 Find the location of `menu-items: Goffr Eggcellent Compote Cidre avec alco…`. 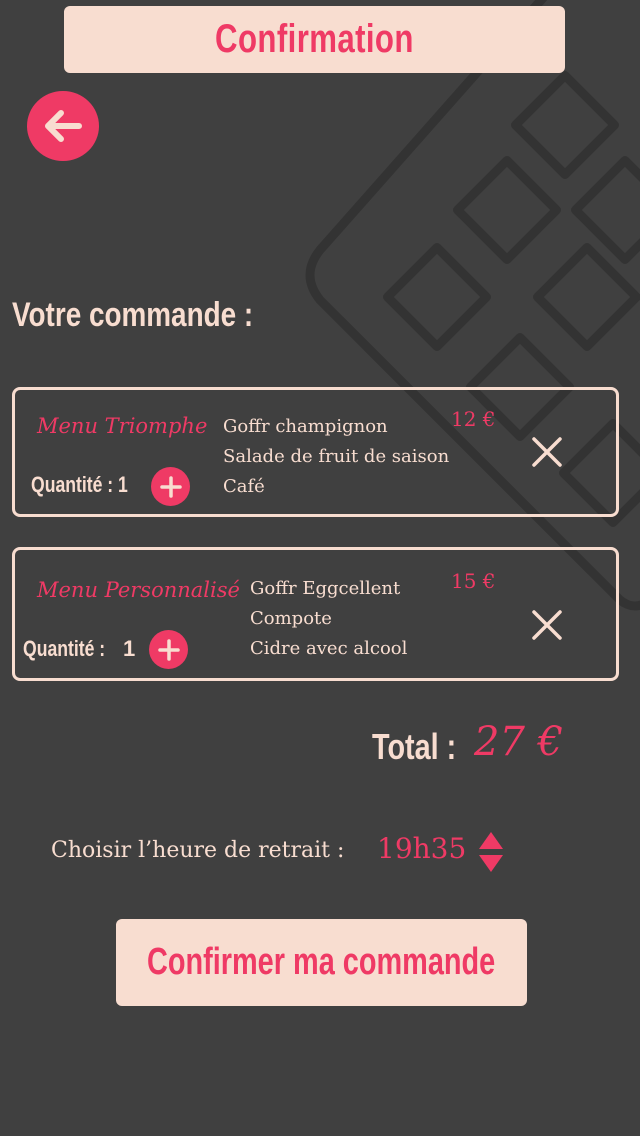

menu-items: Goffr Eggcellent Compote Cidre avec alco… is located at coordinates (328, 619).